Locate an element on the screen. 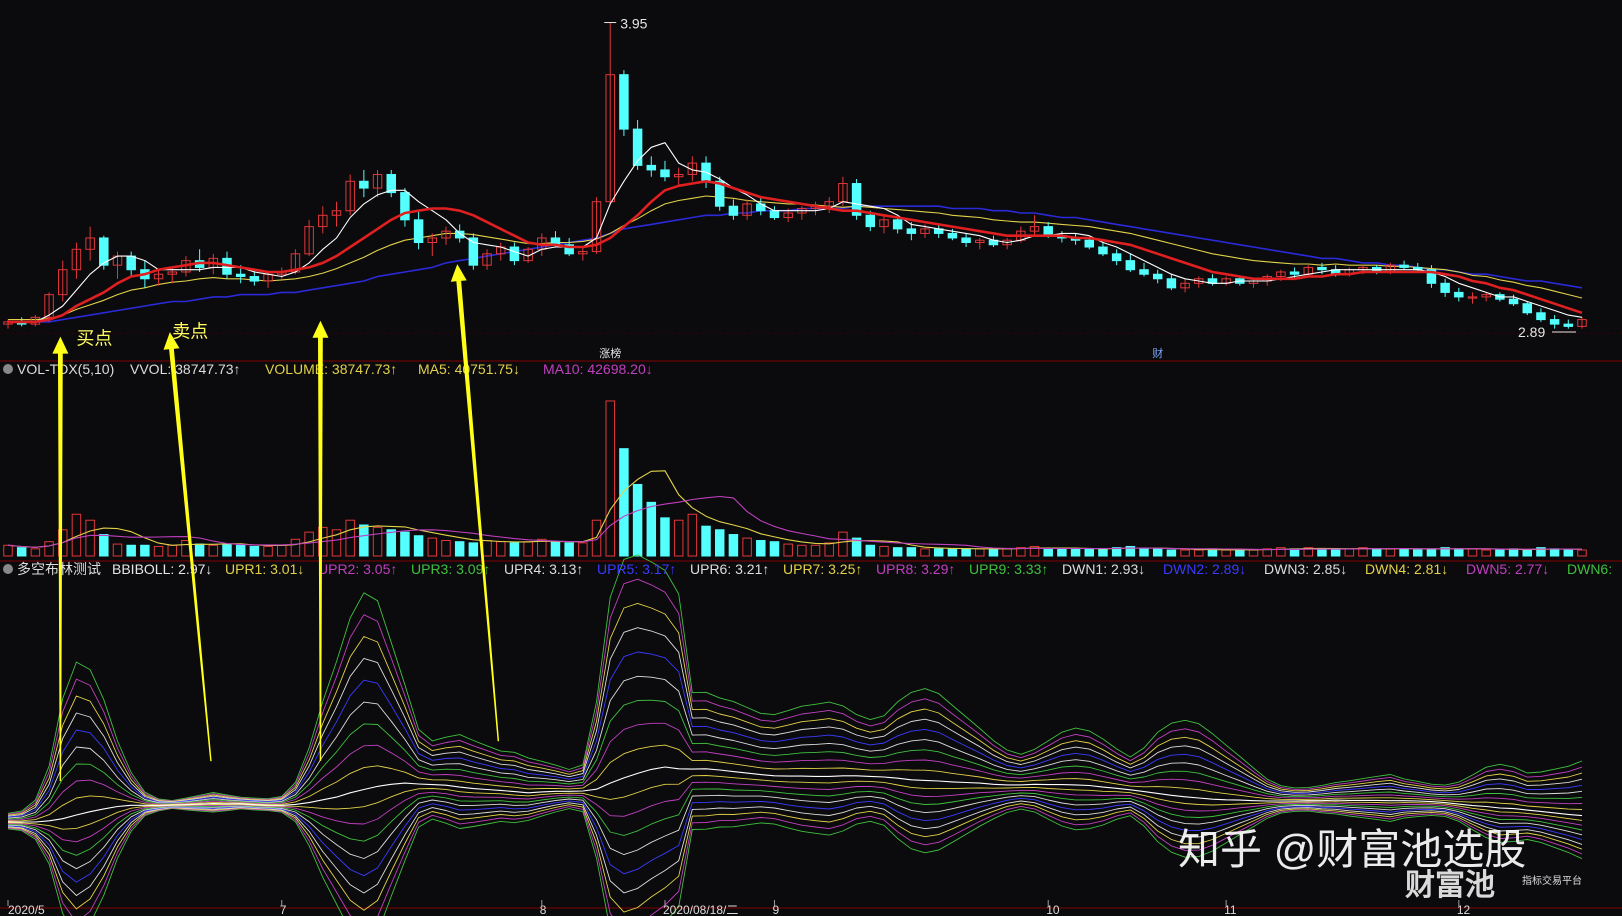 The width and height of the screenshot is (1622, 916). bbiboll-legend-4: UPR4: 3.13↑ is located at coordinates (543, 569).